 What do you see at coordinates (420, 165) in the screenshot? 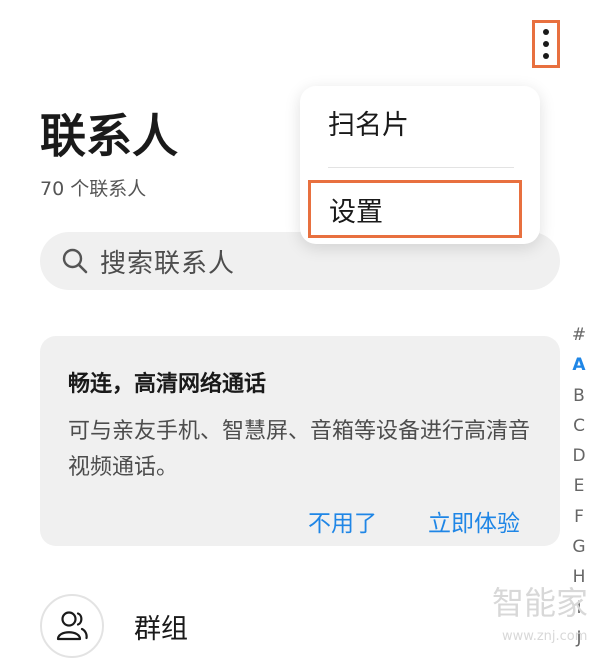
I see `overflow-menu: 扫名片 设置` at bounding box center [420, 165].